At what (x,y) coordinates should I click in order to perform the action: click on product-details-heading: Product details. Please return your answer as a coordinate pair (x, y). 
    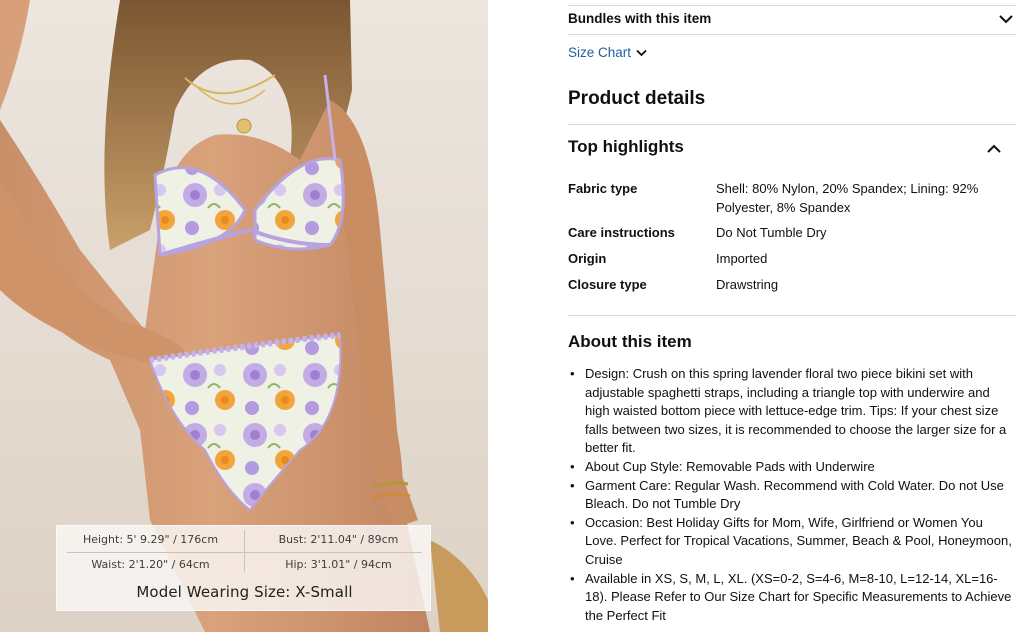
    Looking at the image, I should click on (637, 98).